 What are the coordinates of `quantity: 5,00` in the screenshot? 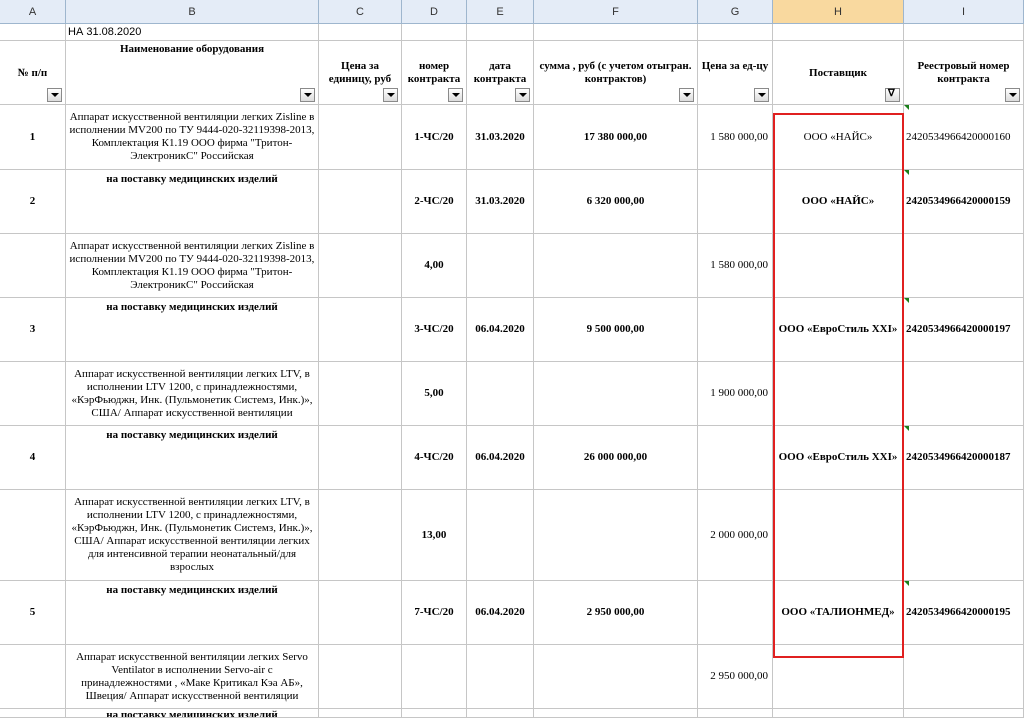 It's located at (434, 394).